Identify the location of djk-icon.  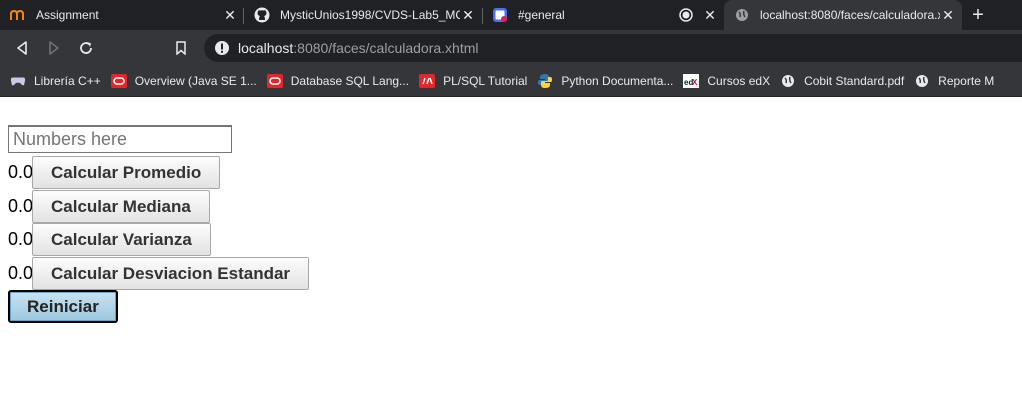
(427, 81).